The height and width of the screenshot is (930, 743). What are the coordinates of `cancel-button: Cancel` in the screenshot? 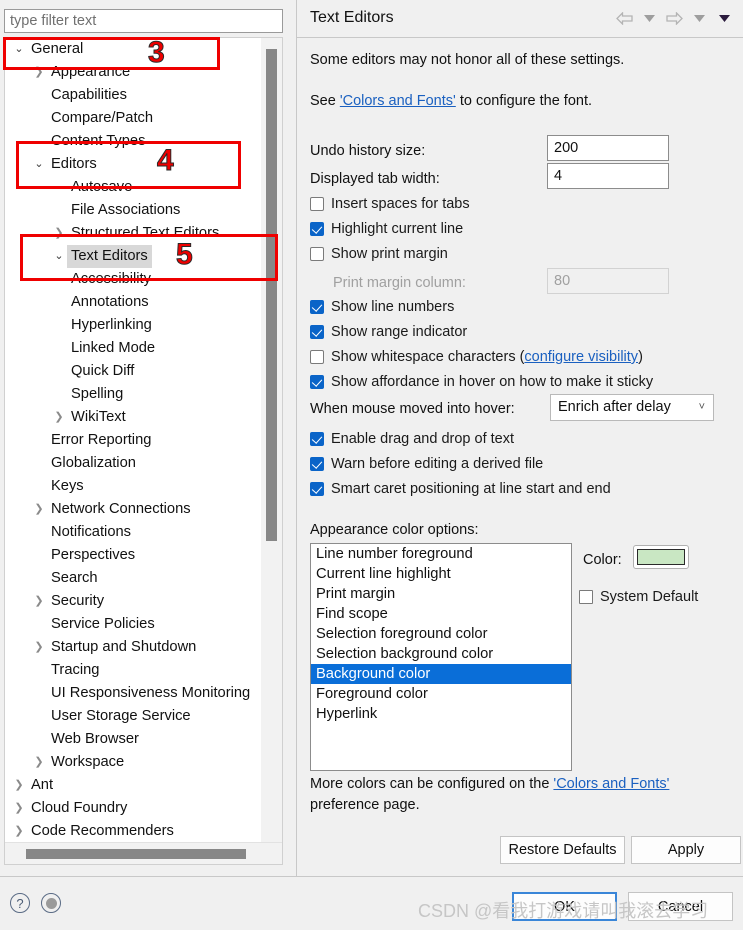 It's located at (680, 906).